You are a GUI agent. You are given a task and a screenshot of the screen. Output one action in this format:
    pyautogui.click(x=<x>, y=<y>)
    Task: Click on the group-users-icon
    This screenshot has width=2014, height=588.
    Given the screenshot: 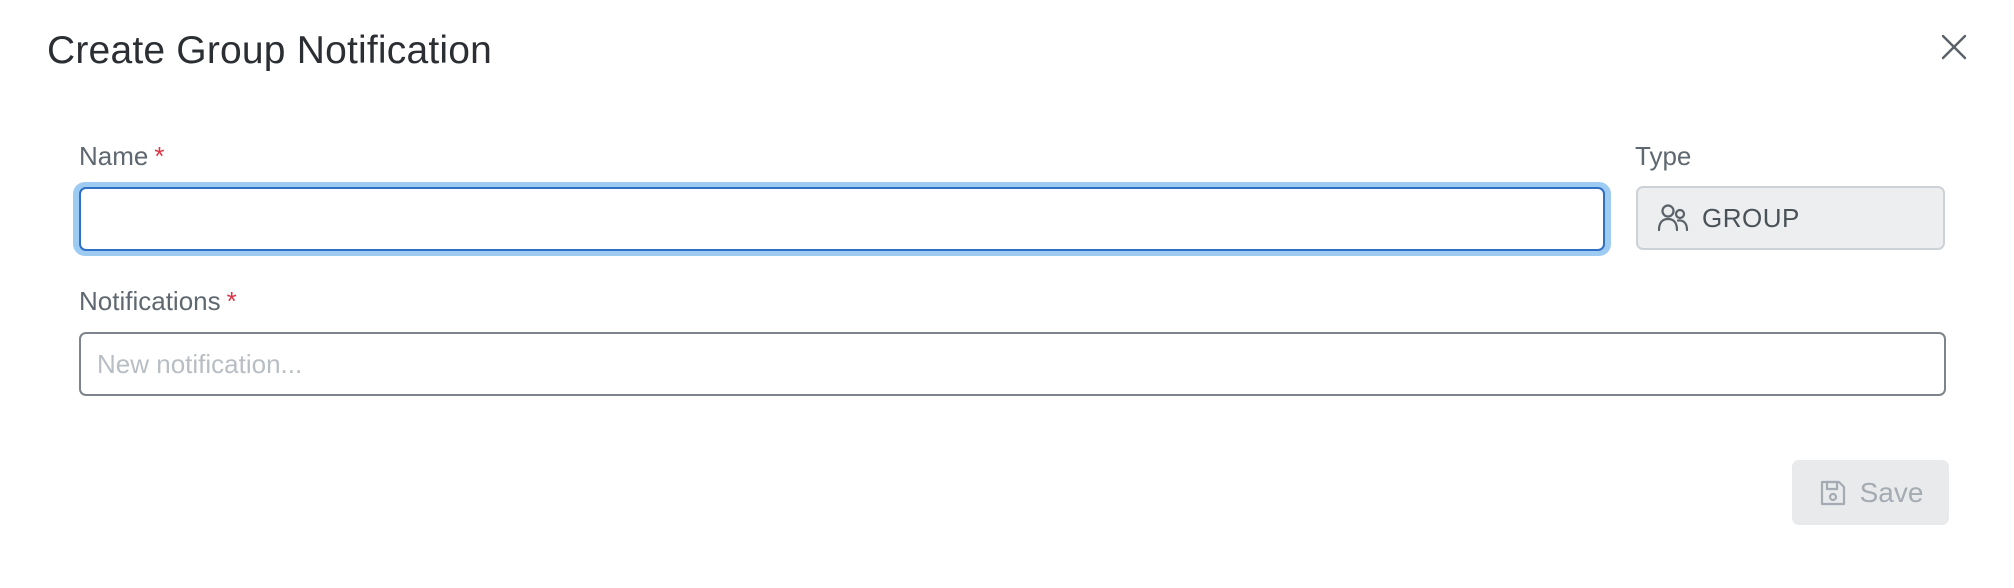 What is the action you would take?
    pyautogui.click(x=1673, y=218)
    